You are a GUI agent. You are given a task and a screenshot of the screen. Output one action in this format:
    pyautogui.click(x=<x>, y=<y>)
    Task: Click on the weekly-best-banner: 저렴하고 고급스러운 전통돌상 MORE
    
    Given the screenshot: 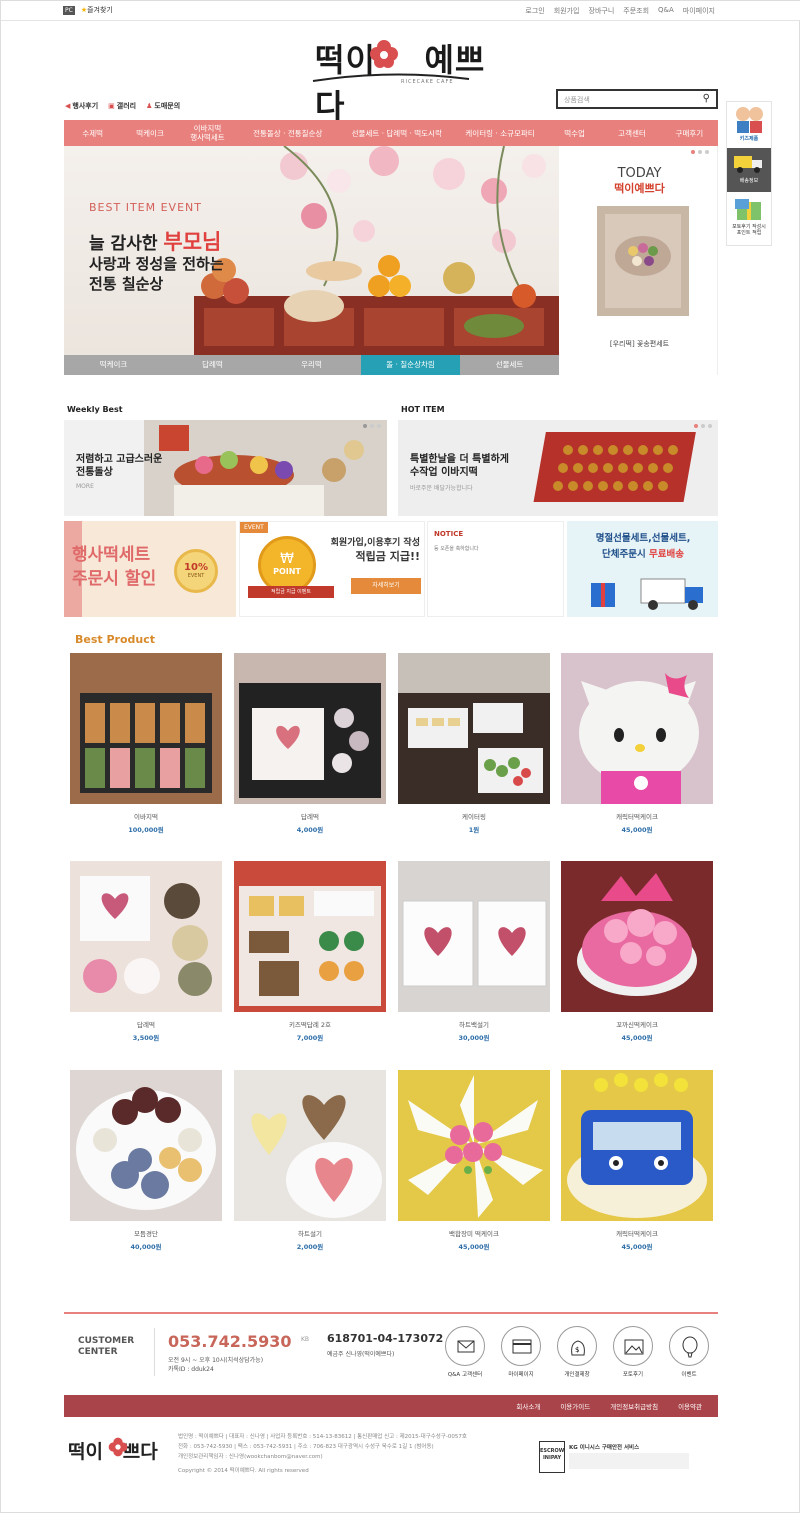 What is the action you would take?
    pyautogui.click(x=225, y=468)
    